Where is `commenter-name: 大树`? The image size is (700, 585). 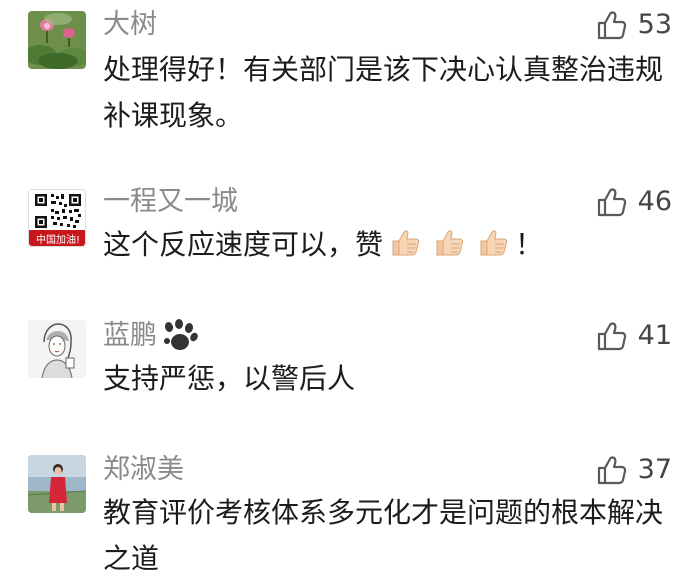
commenter-name: 大树 is located at coordinates (130, 25).